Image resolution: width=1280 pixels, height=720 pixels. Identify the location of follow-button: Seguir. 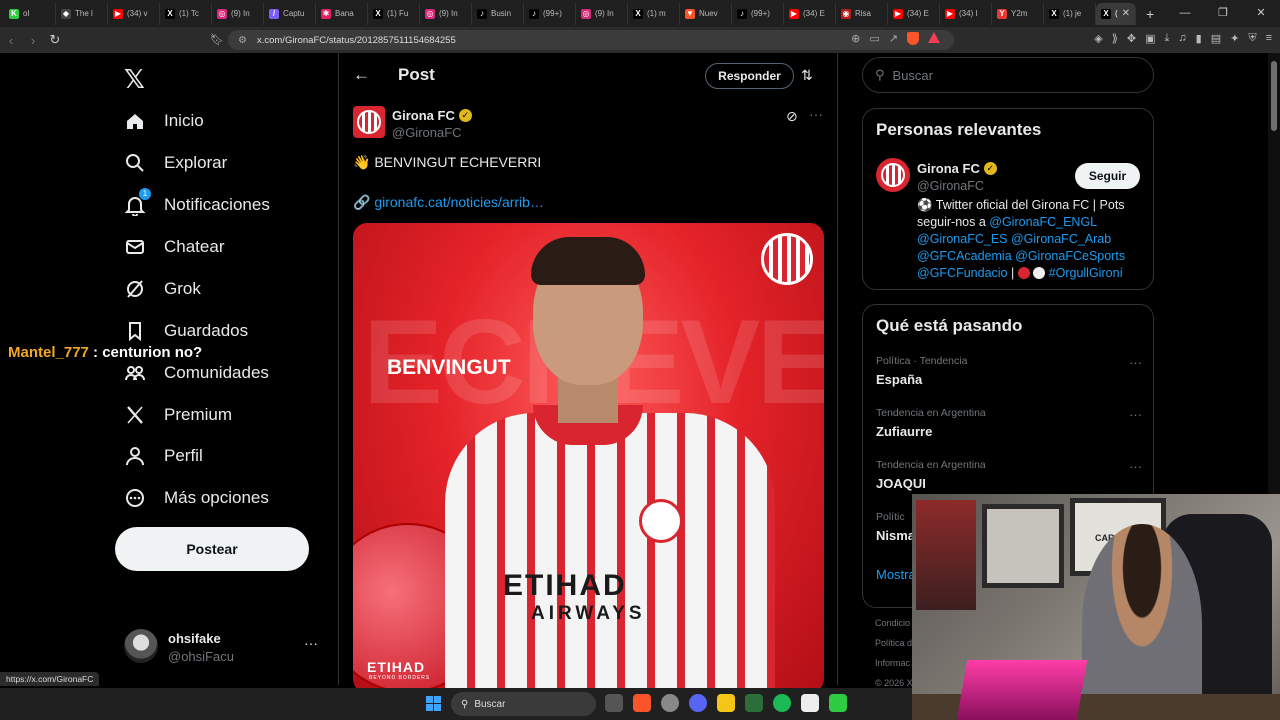
(1107, 176).